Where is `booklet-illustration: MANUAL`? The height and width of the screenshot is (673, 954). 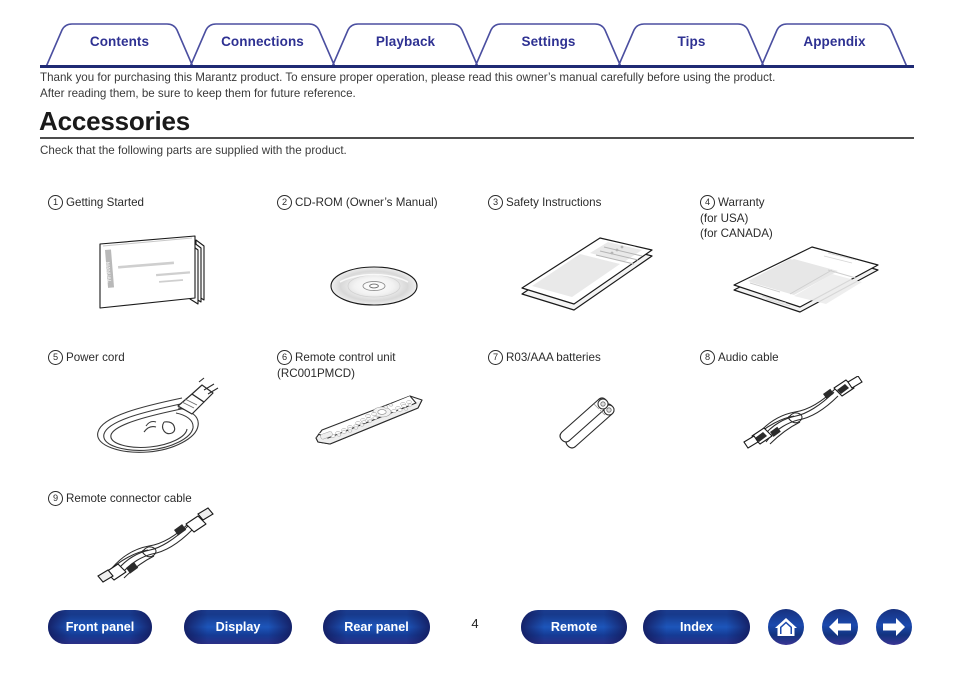
booklet-illustration: MANUAL is located at coordinates (152, 280).